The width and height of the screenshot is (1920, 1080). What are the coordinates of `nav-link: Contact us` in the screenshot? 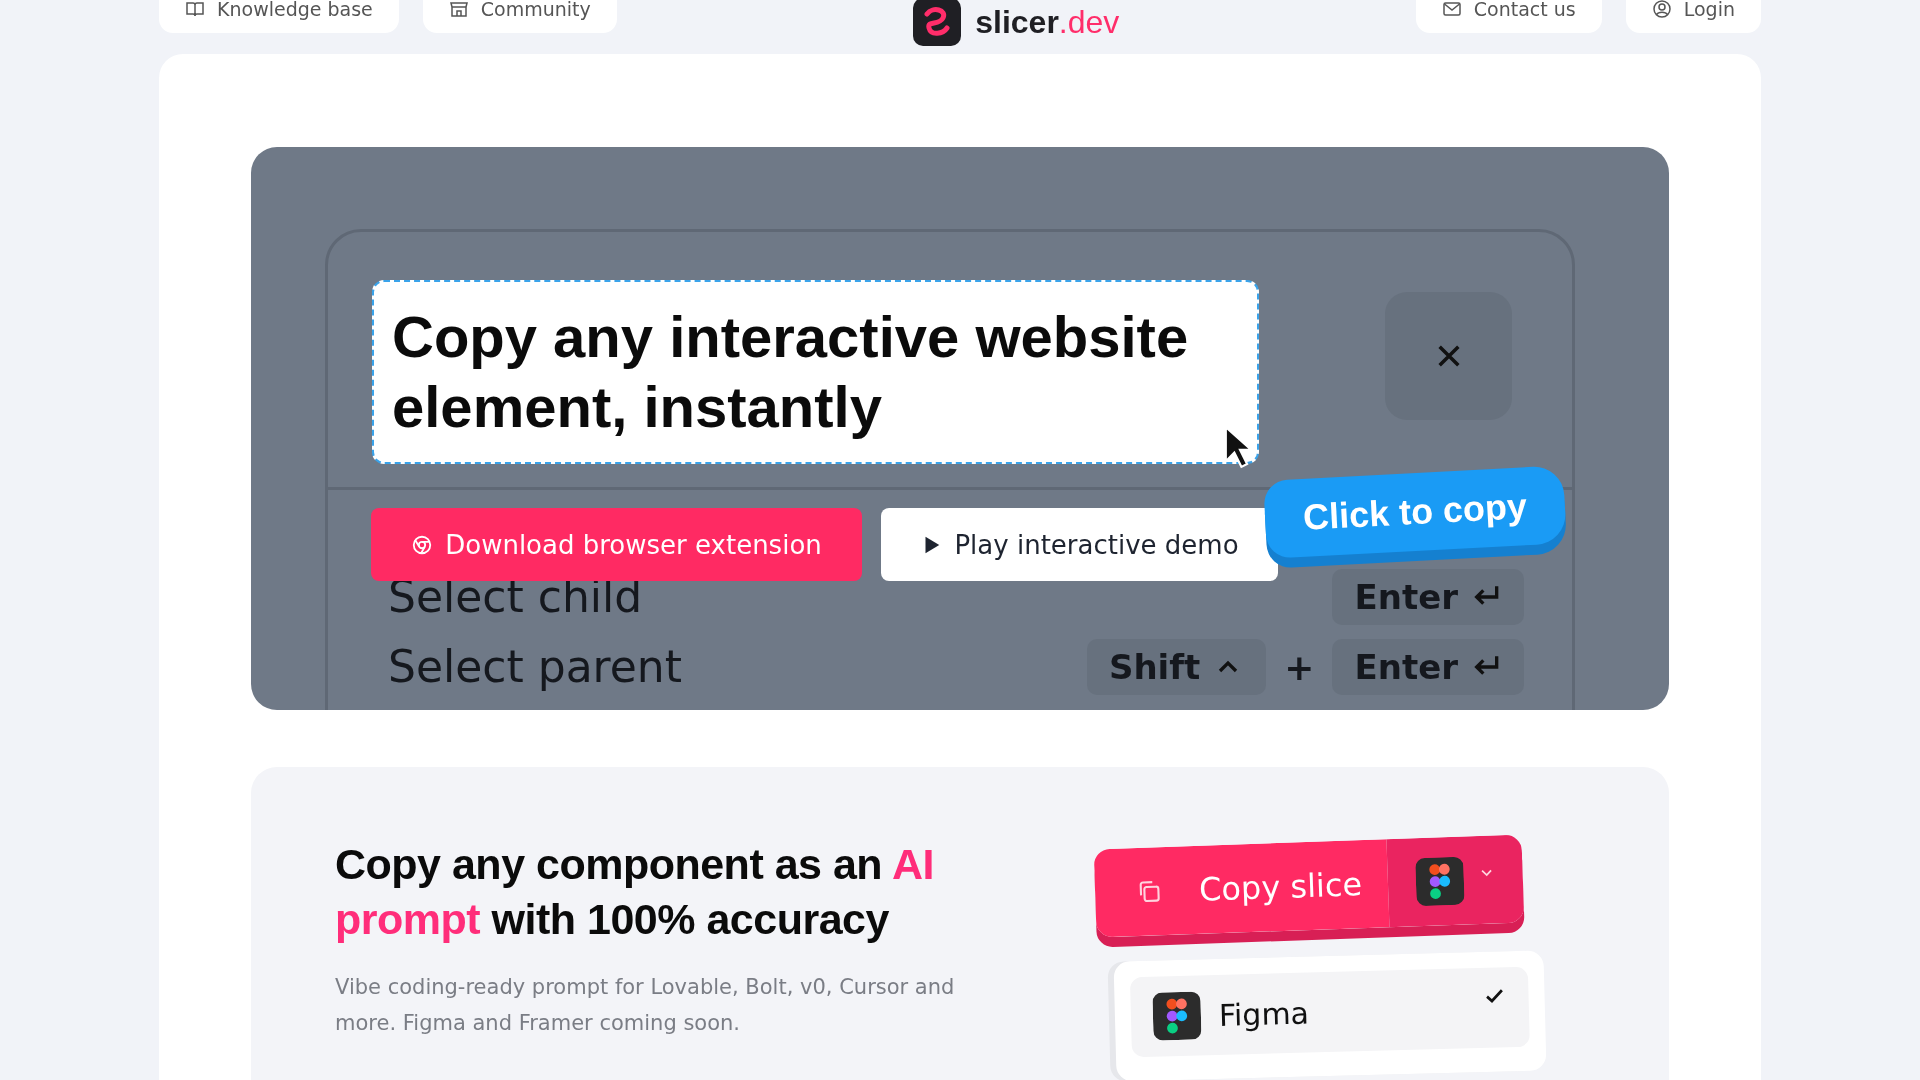 It's located at (1508, 16).